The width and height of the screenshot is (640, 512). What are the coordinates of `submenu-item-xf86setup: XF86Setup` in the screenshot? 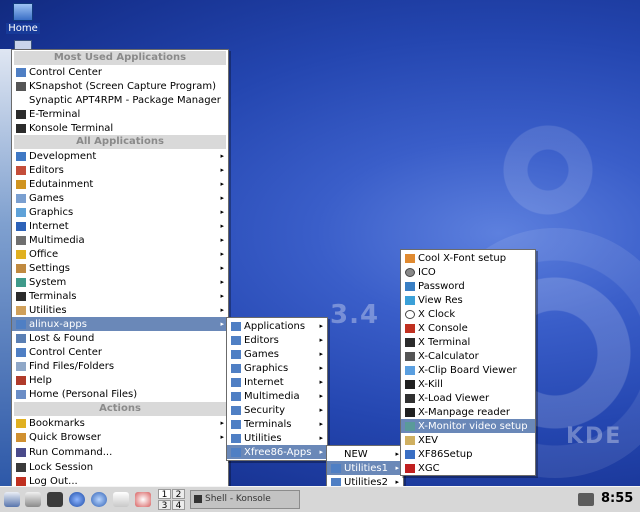 It's located at (468, 454).